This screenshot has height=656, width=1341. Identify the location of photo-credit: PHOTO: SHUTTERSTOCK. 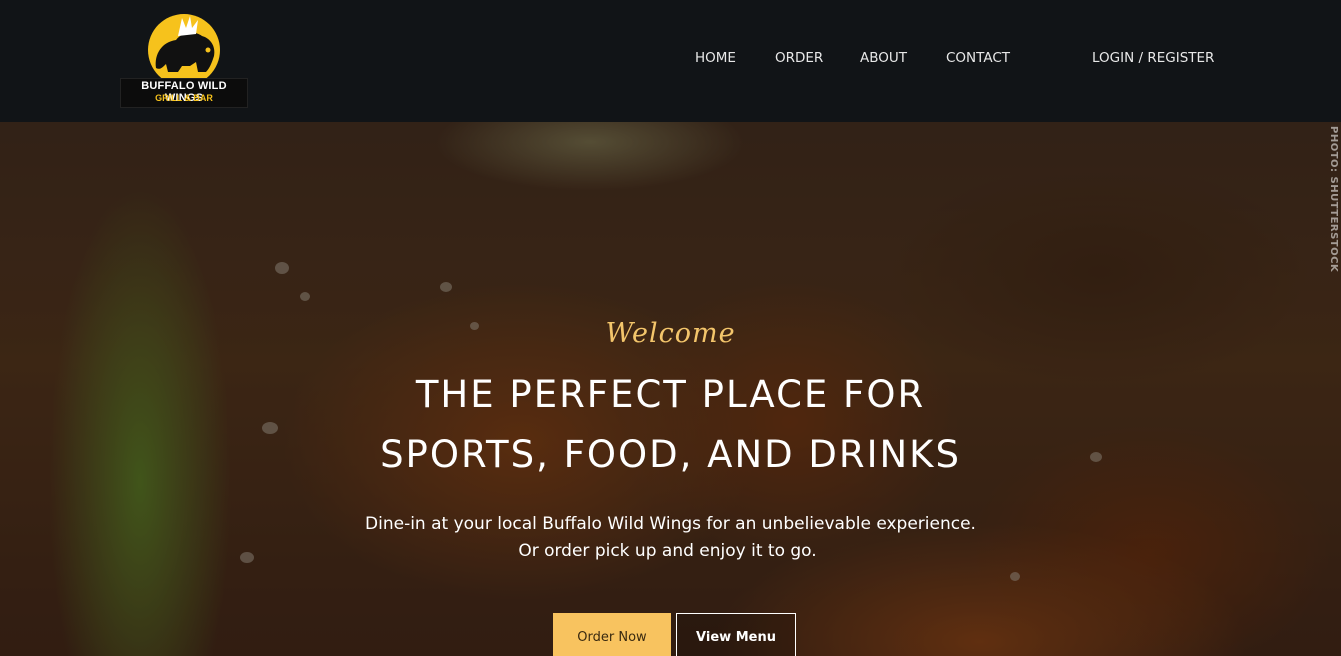
(1333, 213).